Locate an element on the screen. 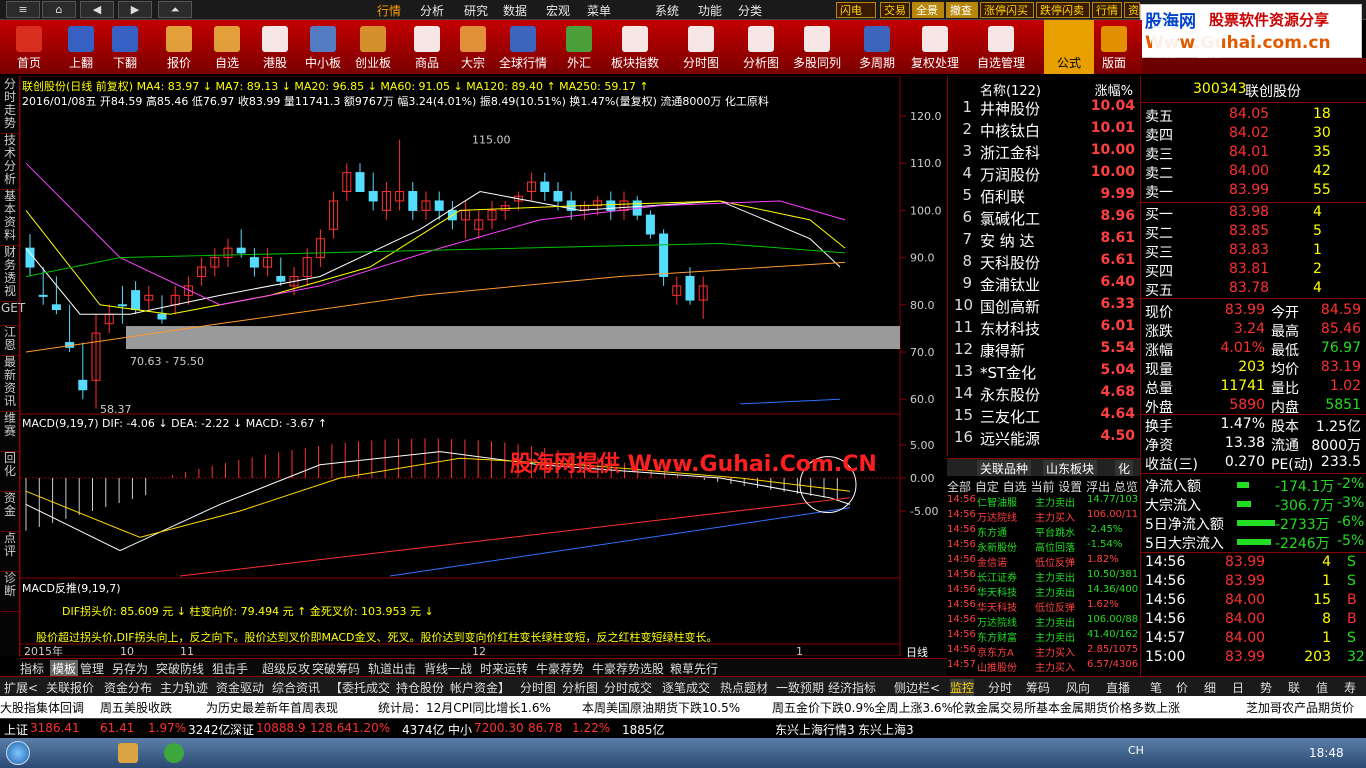  function-tab-9: 分时图 is located at coordinates (538, 687).